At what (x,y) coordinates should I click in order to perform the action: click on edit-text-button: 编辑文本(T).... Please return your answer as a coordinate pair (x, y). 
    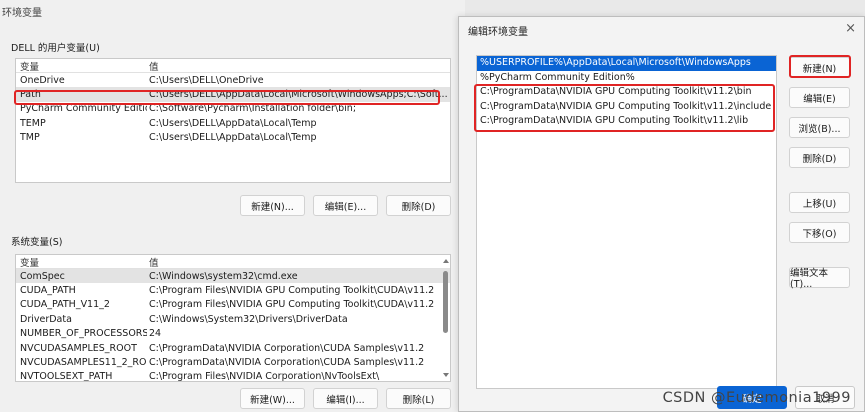
    Looking at the image, I should click on (819, 278).